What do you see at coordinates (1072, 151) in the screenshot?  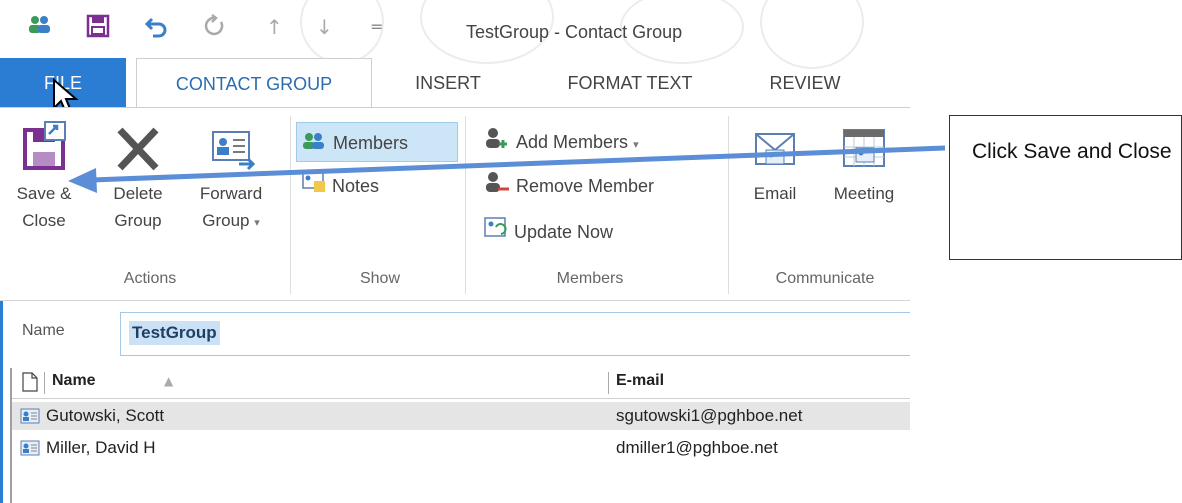 I see `callout-text: Click Save and Close` at bounding box center [1072, 151].